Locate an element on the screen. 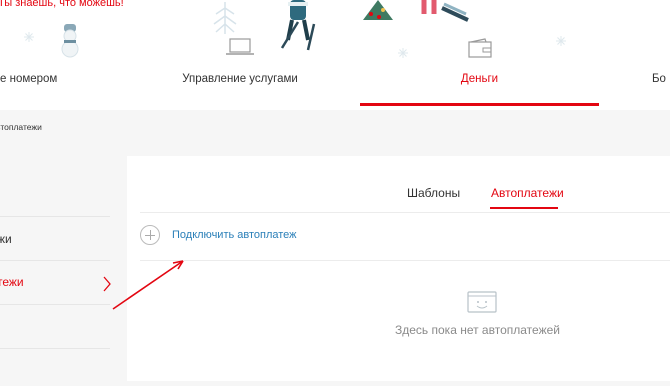 Image resolution: width=670 pixels, height=386 pixels. sidebar-item-autopayments: тежи is located at coordinates (12, 282).